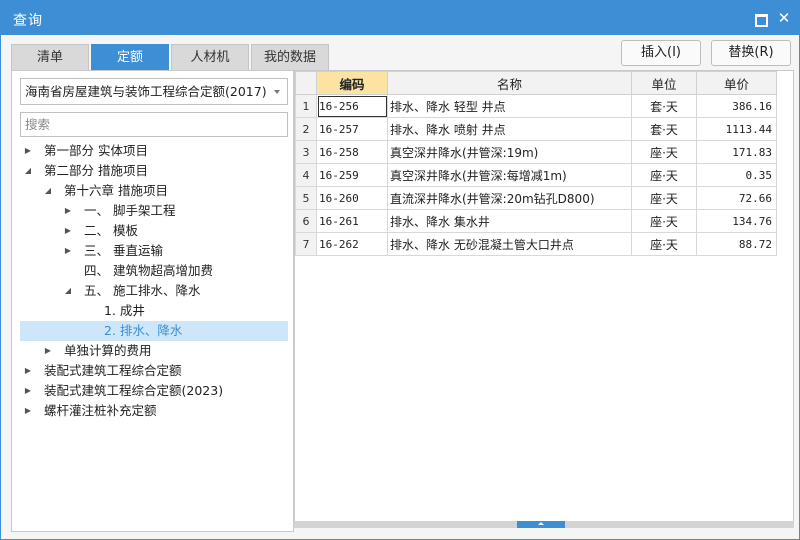  What do you see at coordinates (154, 391) in the screenshot?
I see `tree-item: ▶ 装配式建筑工程综合定额(2023)` at bounding box center [154, 391].